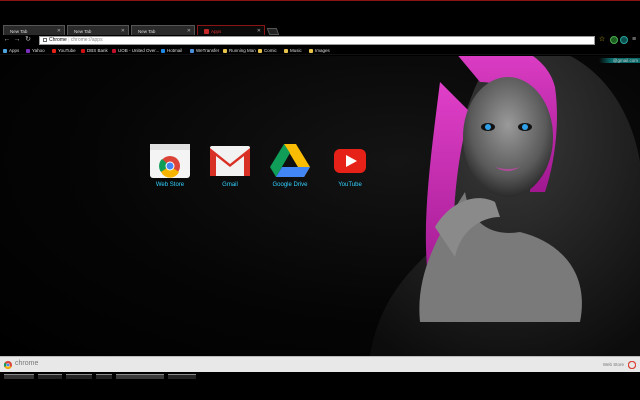  Describe the element at coordinates (17, 40) in the screenshot. I see `forward-arrow-icon: →` at that location.